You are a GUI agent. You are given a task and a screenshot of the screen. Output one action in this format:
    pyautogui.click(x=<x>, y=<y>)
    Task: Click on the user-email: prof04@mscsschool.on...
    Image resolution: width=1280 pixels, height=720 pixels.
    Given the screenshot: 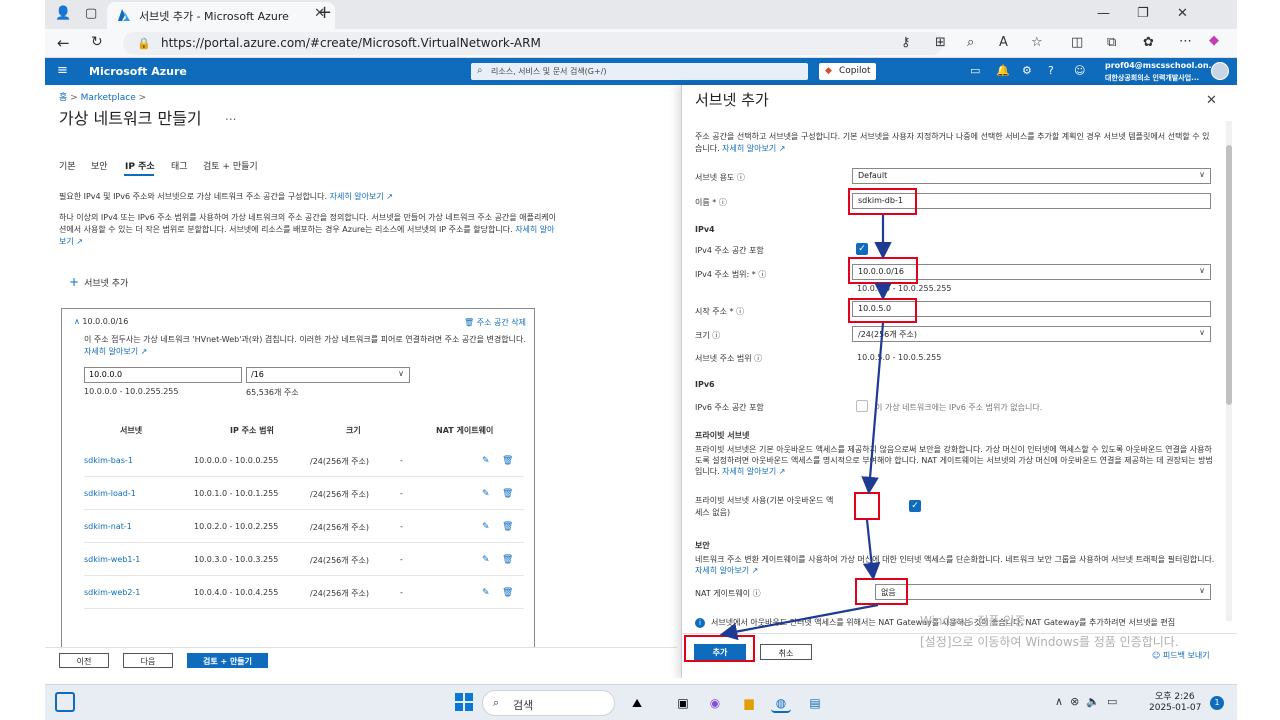 What is the action you would take?
    pyautogui.click(x=1161, y=65)
    